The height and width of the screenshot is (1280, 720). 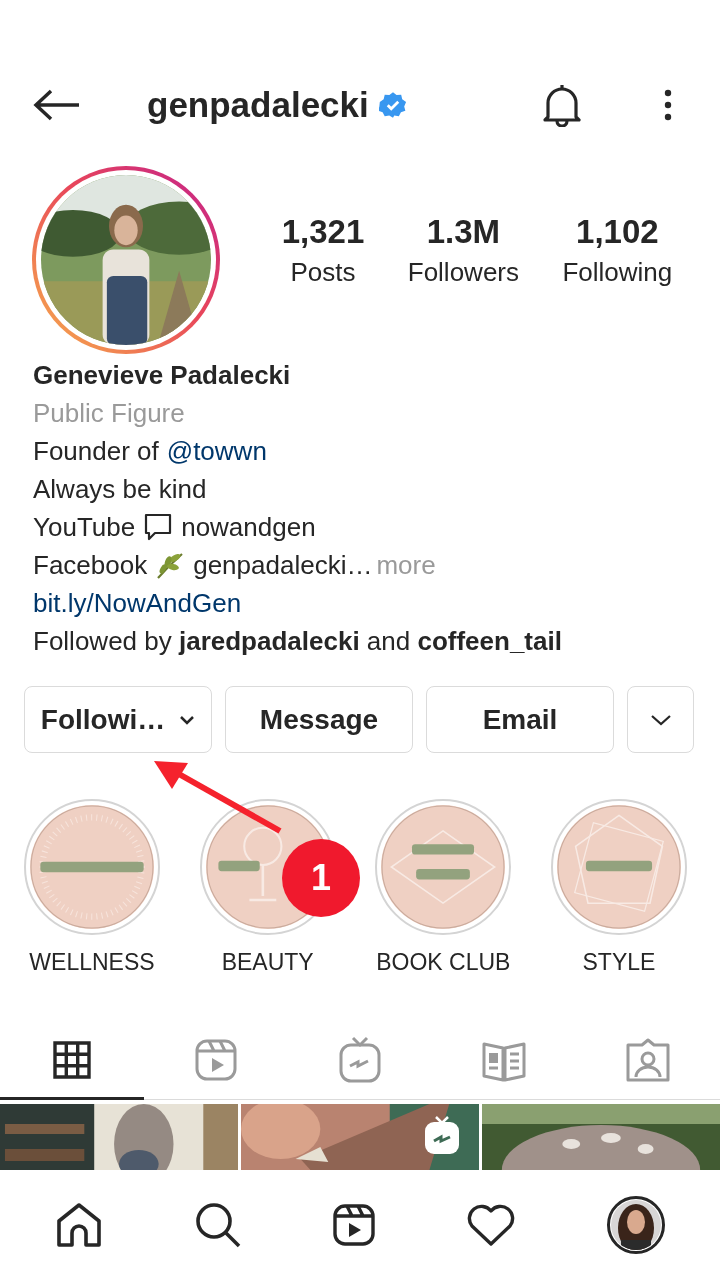 I want to click on heart-icon, so click(x=491, y=1224).